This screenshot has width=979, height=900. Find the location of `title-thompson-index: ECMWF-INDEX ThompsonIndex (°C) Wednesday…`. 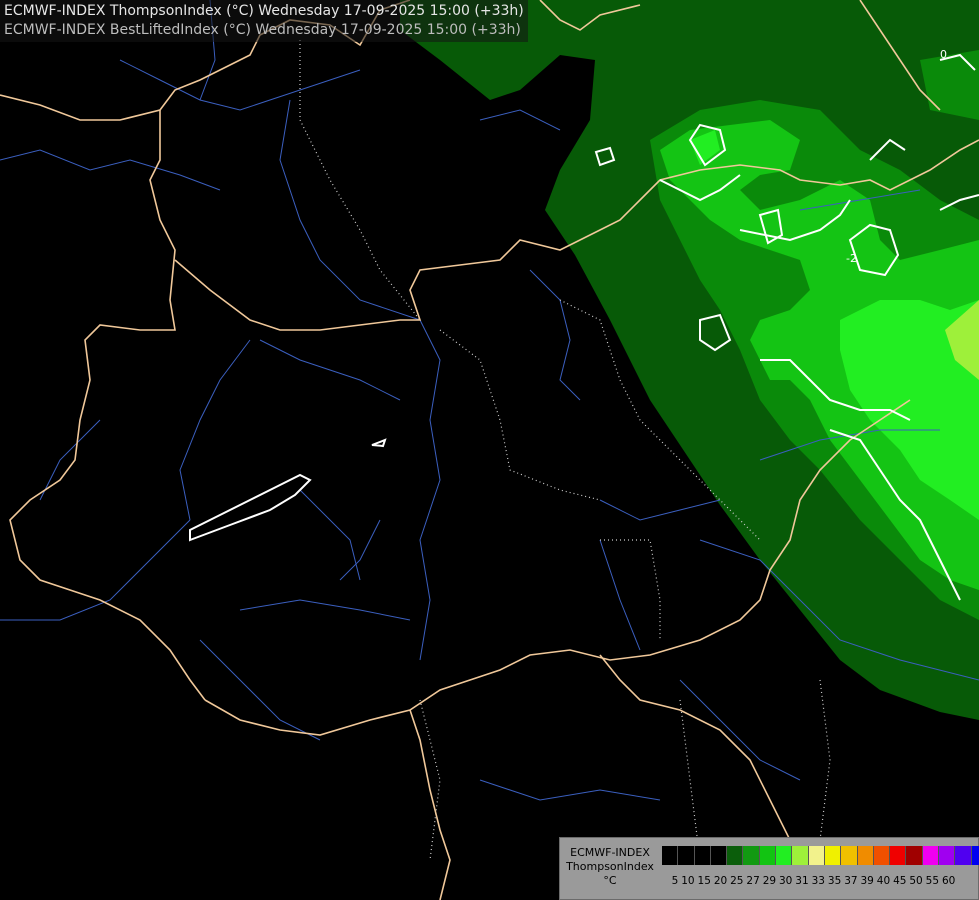

title-thompson-index: ECMWF-INDEX ThompsonIndex (°C) Wednesday… is located at coordinates (264, 11).